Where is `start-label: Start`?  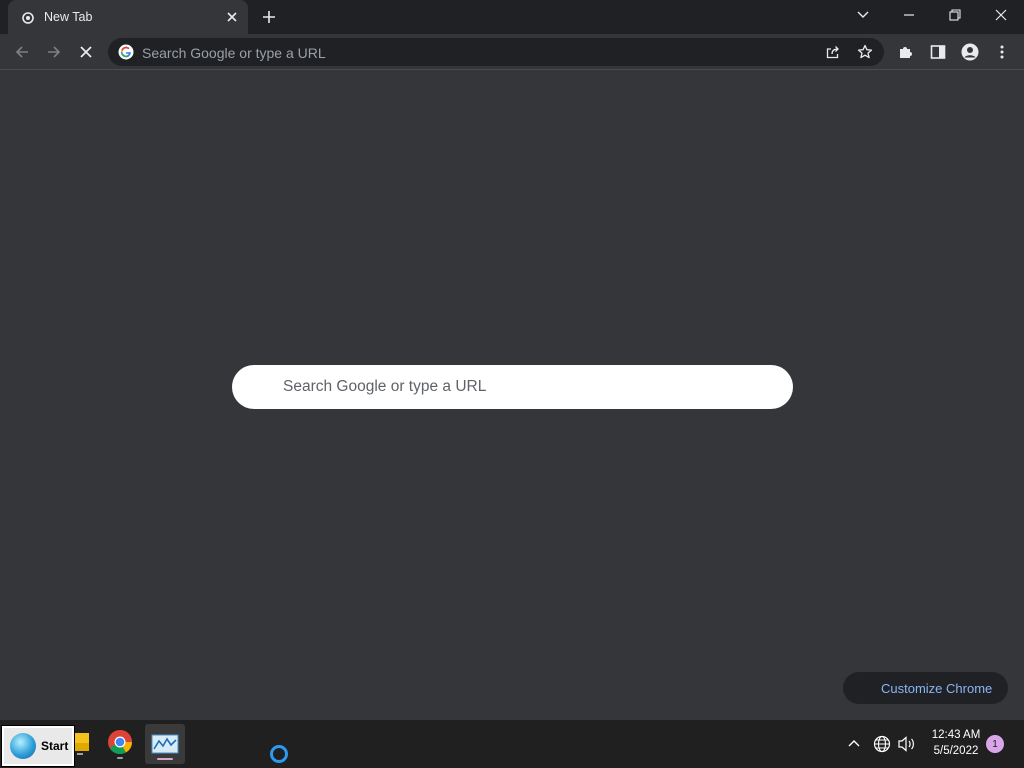 start-label: Start is located at coordinates (55, 746).